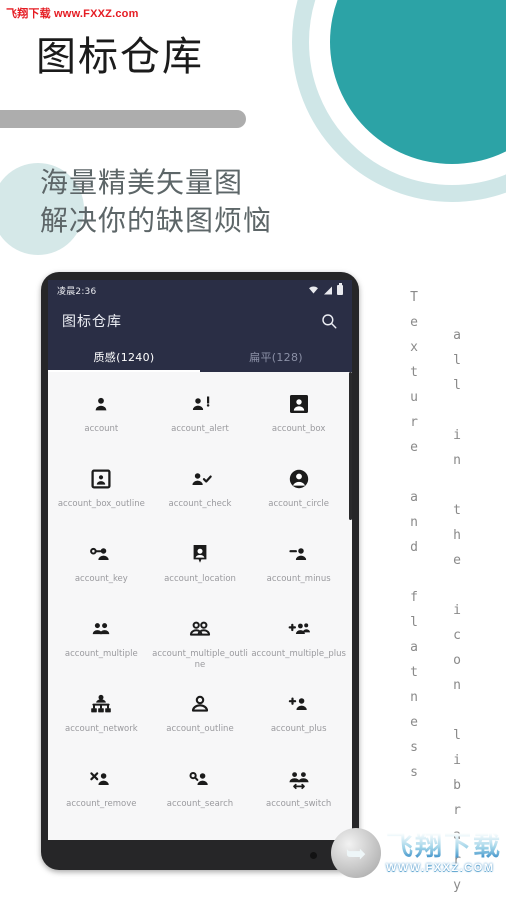 The image size is (506, 900). Describe the element at coordinates (123, 119) in the screenshot. I see `title-underline-bar` at that location.